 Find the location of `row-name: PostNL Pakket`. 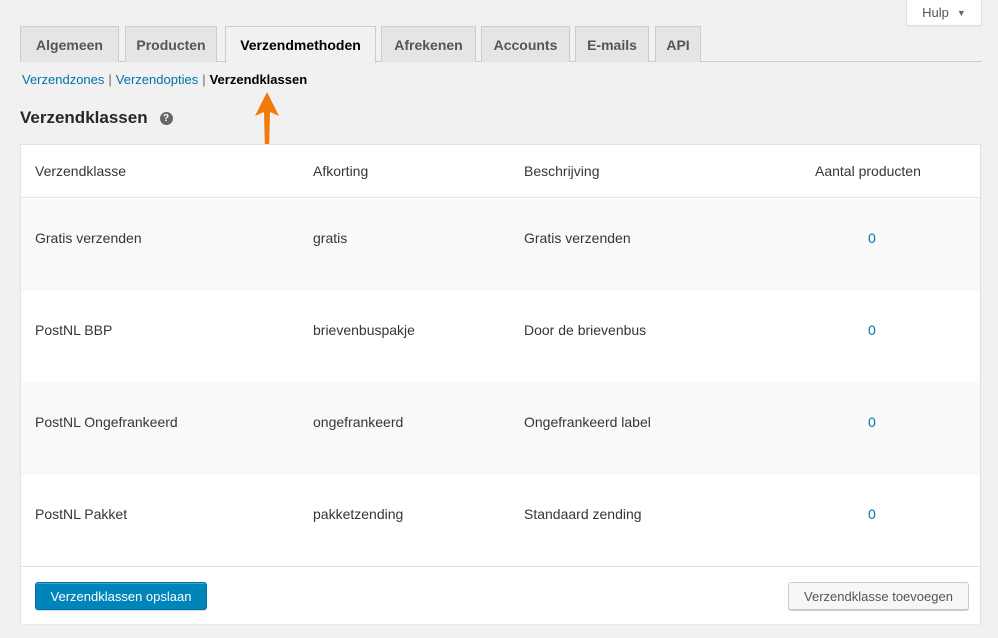

row-name: PostNL Pakket is located at coordinates (81, 514).